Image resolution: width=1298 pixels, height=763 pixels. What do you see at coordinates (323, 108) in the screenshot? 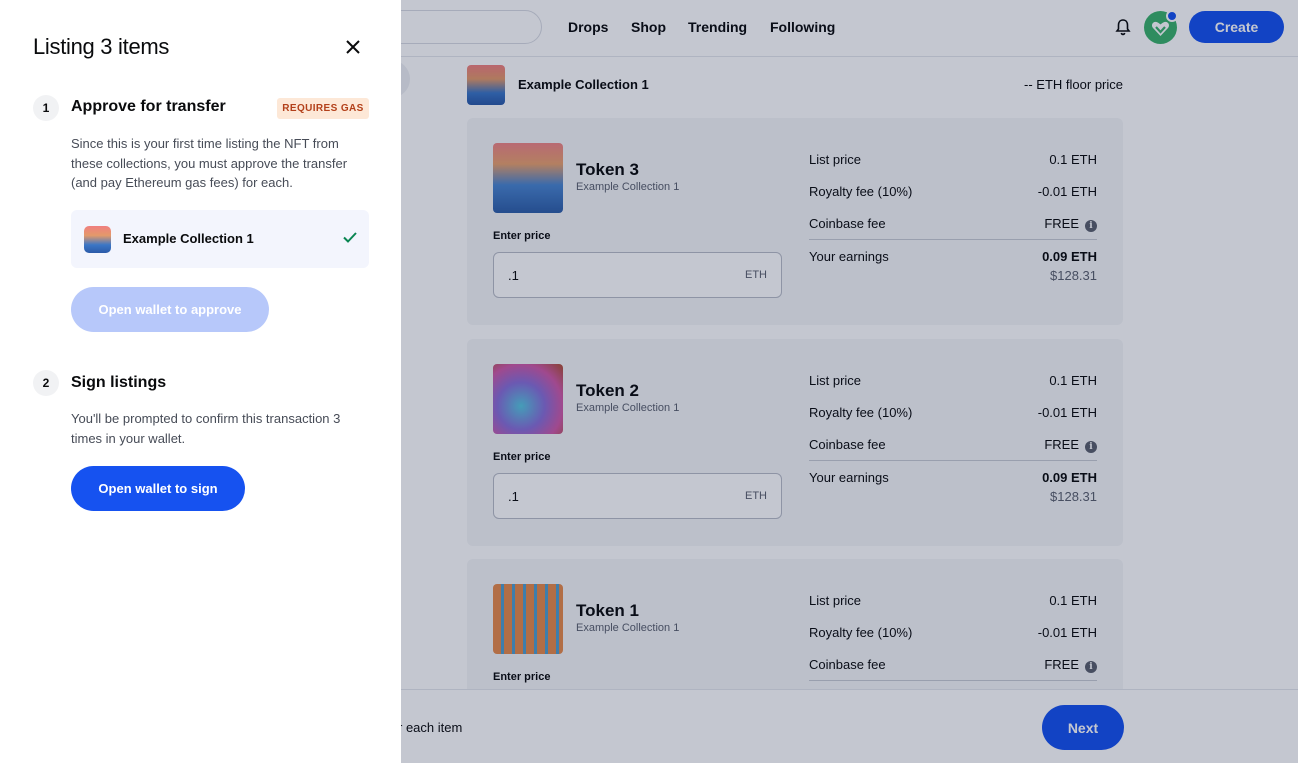
I see `requires-gas-badge: REQUIRES GAS` at bounding box center [323, 108].